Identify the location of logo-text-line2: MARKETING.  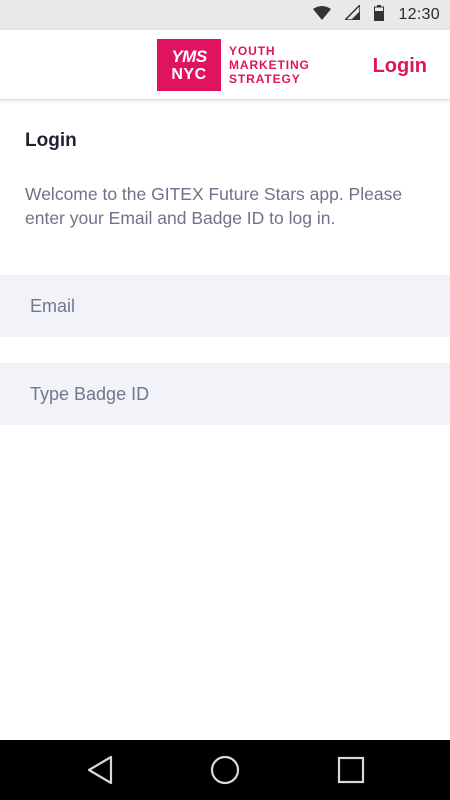
(269, 65).